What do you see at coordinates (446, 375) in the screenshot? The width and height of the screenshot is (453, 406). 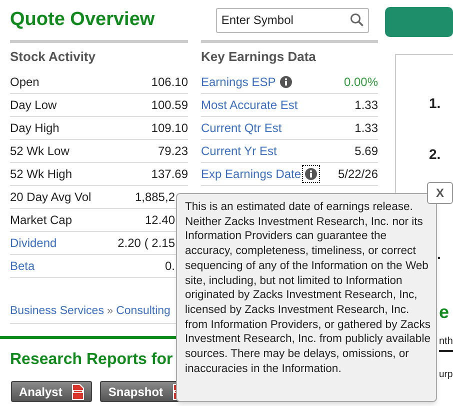 I see `table-cell-text: urp` at bounding box center [446, 375].